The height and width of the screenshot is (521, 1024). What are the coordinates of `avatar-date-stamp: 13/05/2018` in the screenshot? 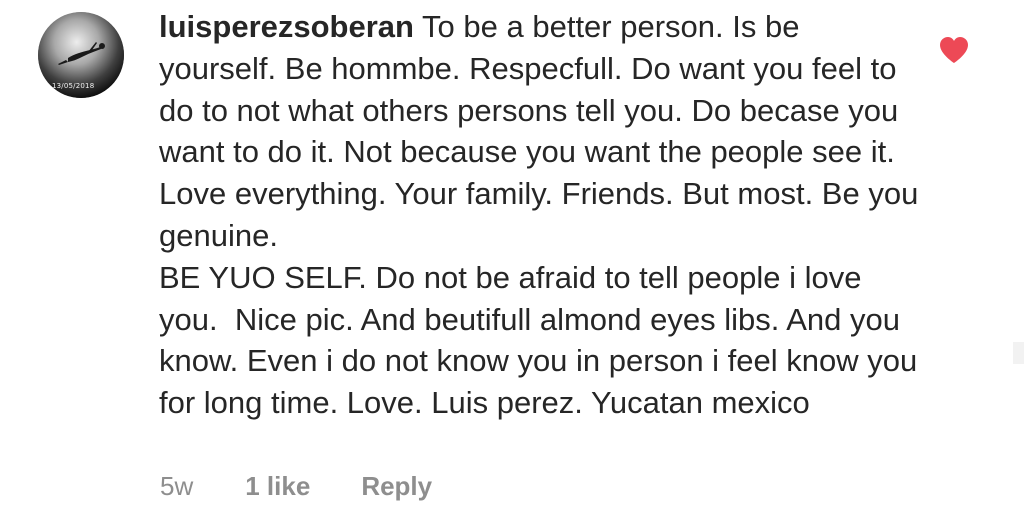 It's located at (73, 86).